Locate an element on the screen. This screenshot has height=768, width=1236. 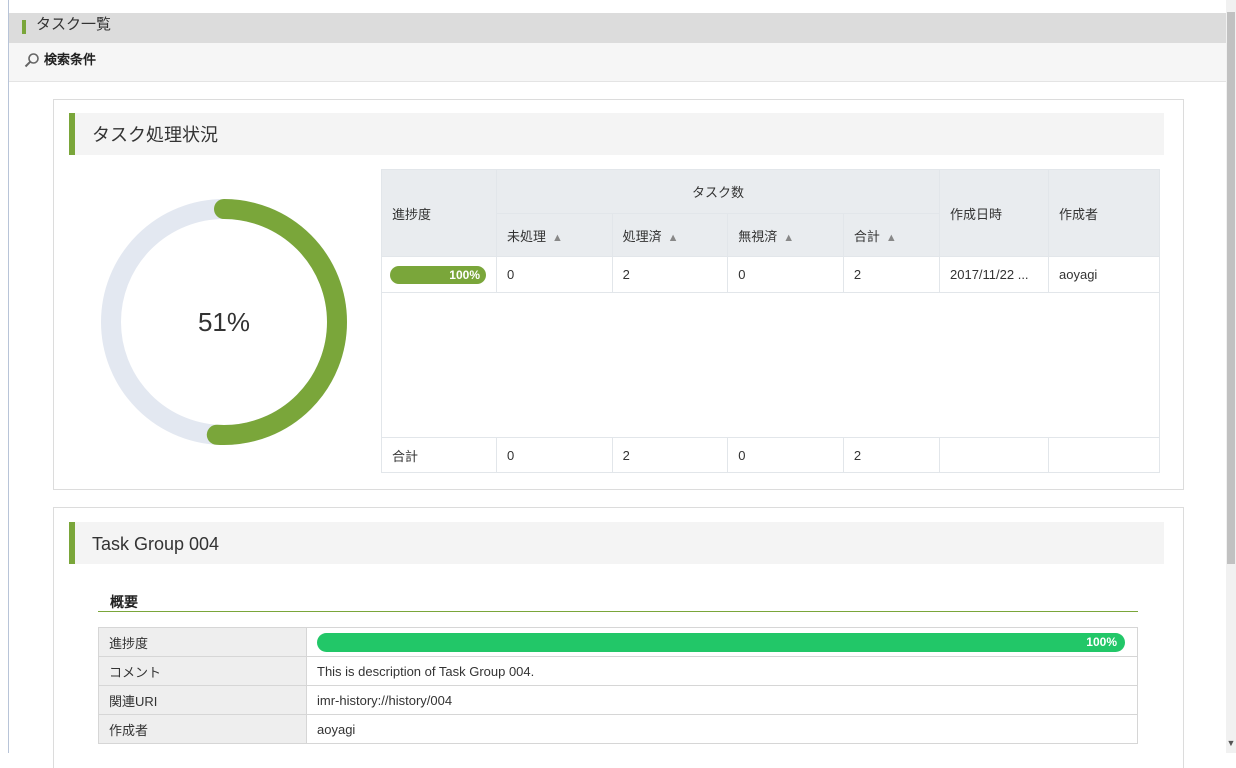
summary-divider is located at coordinates (618, 611).